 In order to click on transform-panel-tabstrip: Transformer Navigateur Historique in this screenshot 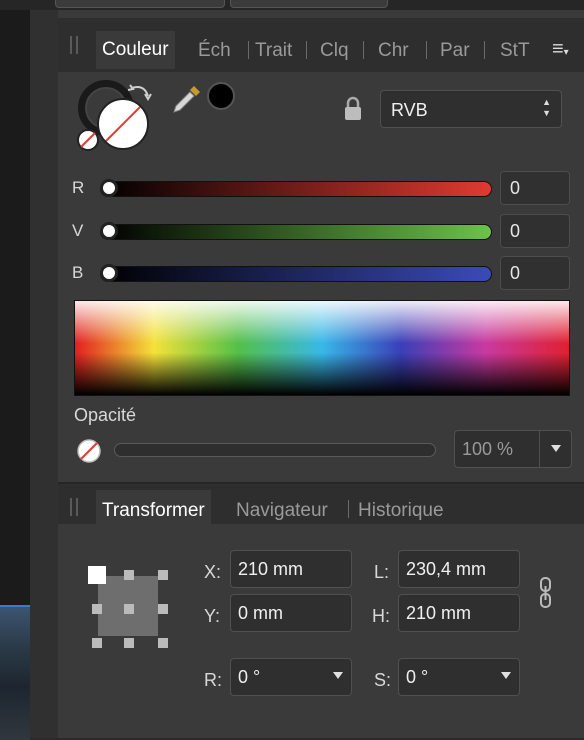, I will do `click(321, 507)`.